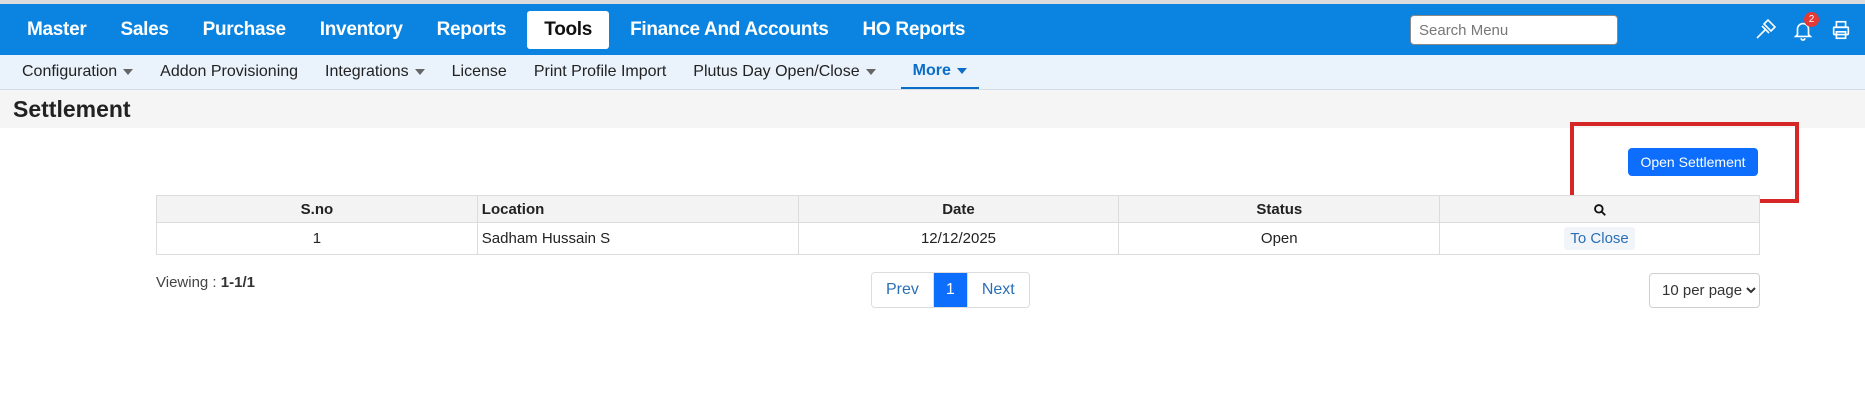 The image size is (1865, 407). I want to click on settlement-table: S.no Location Date Status 1 Sadham Hussa, so click(958, 225).